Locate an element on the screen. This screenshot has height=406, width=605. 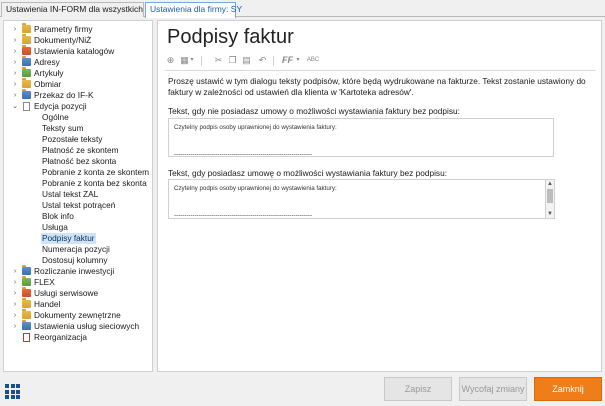
tree-item-label: Pobranie z konta bez skonta is located at coordinates (94, 183).